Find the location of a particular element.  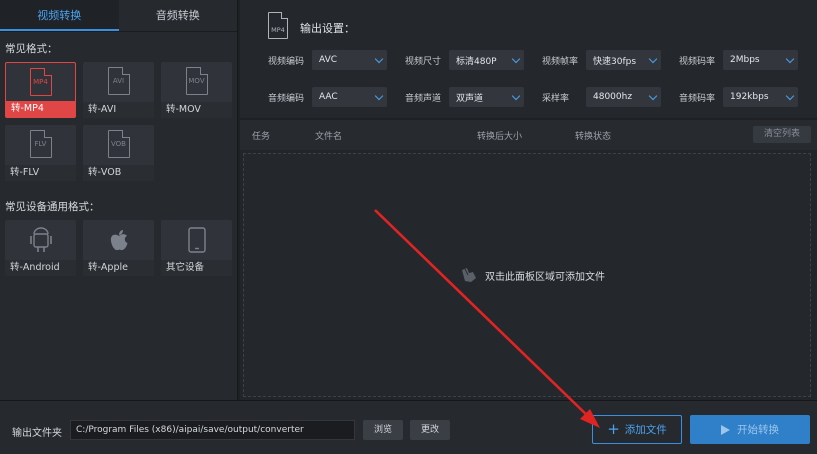

header-filename: 文件名 is located at coordinates (329, 137).